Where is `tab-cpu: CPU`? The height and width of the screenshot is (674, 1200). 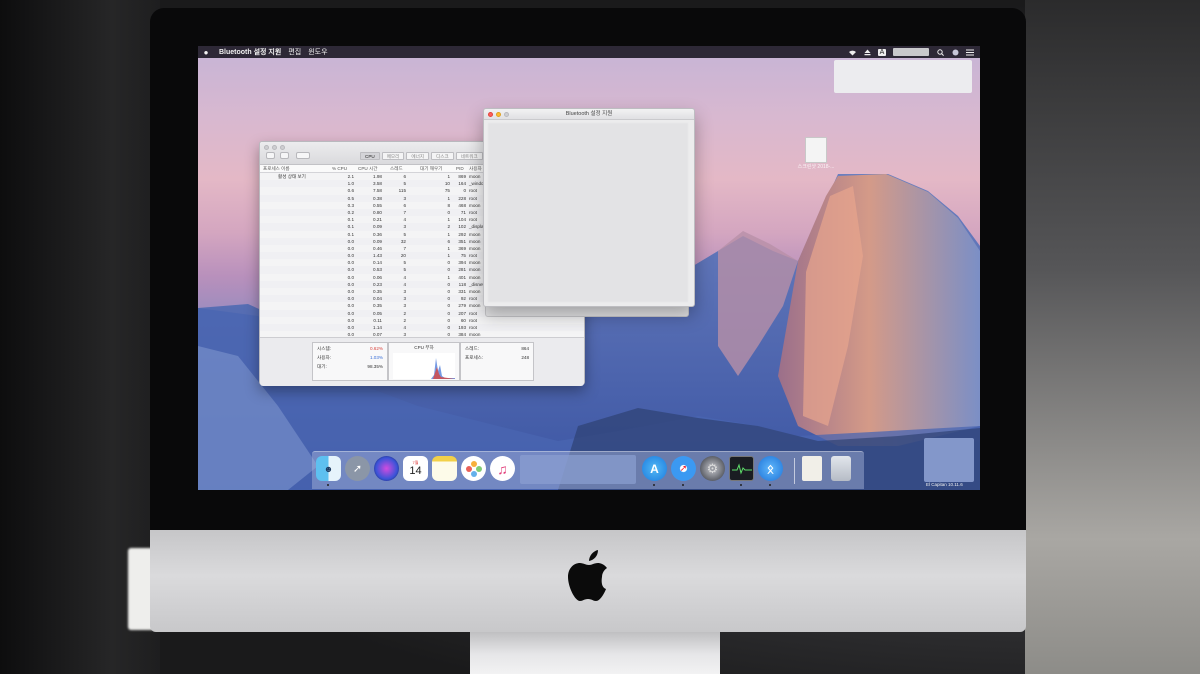 tab-cpu: CPU is located at coordinates (370, 156).